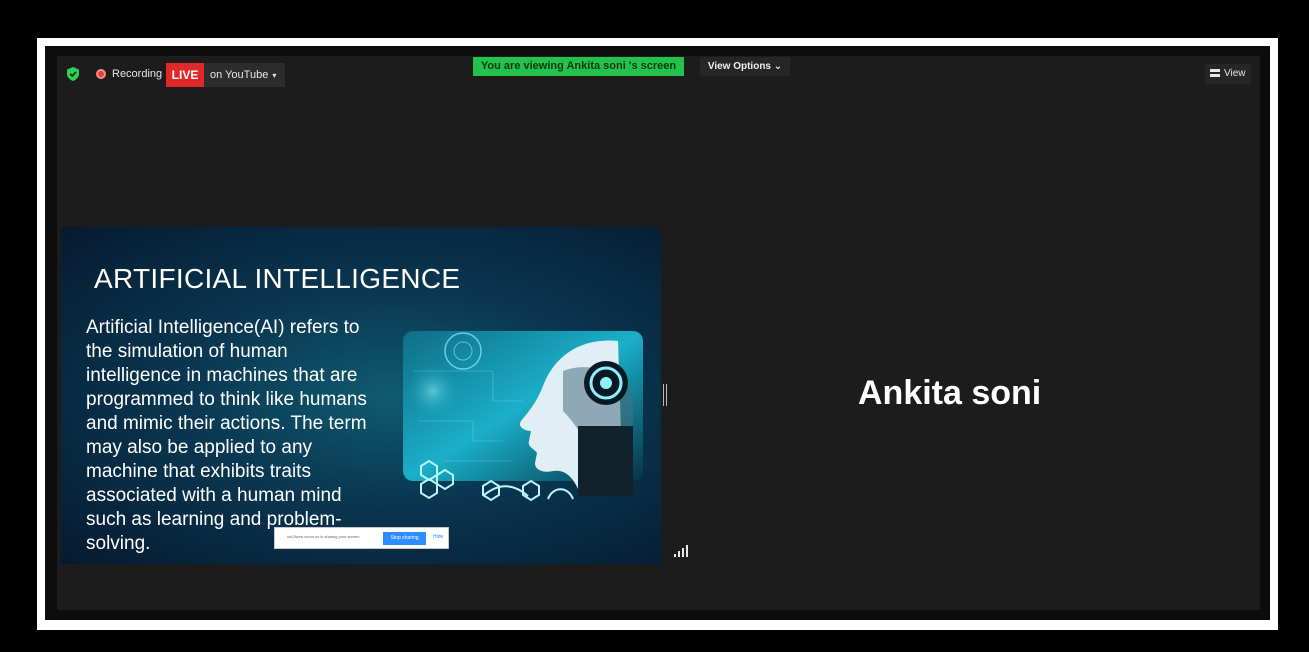 The height and width of the screenshot is (652, 1309). I want to click on youtube-label: on YouTube, so click(239, 75).